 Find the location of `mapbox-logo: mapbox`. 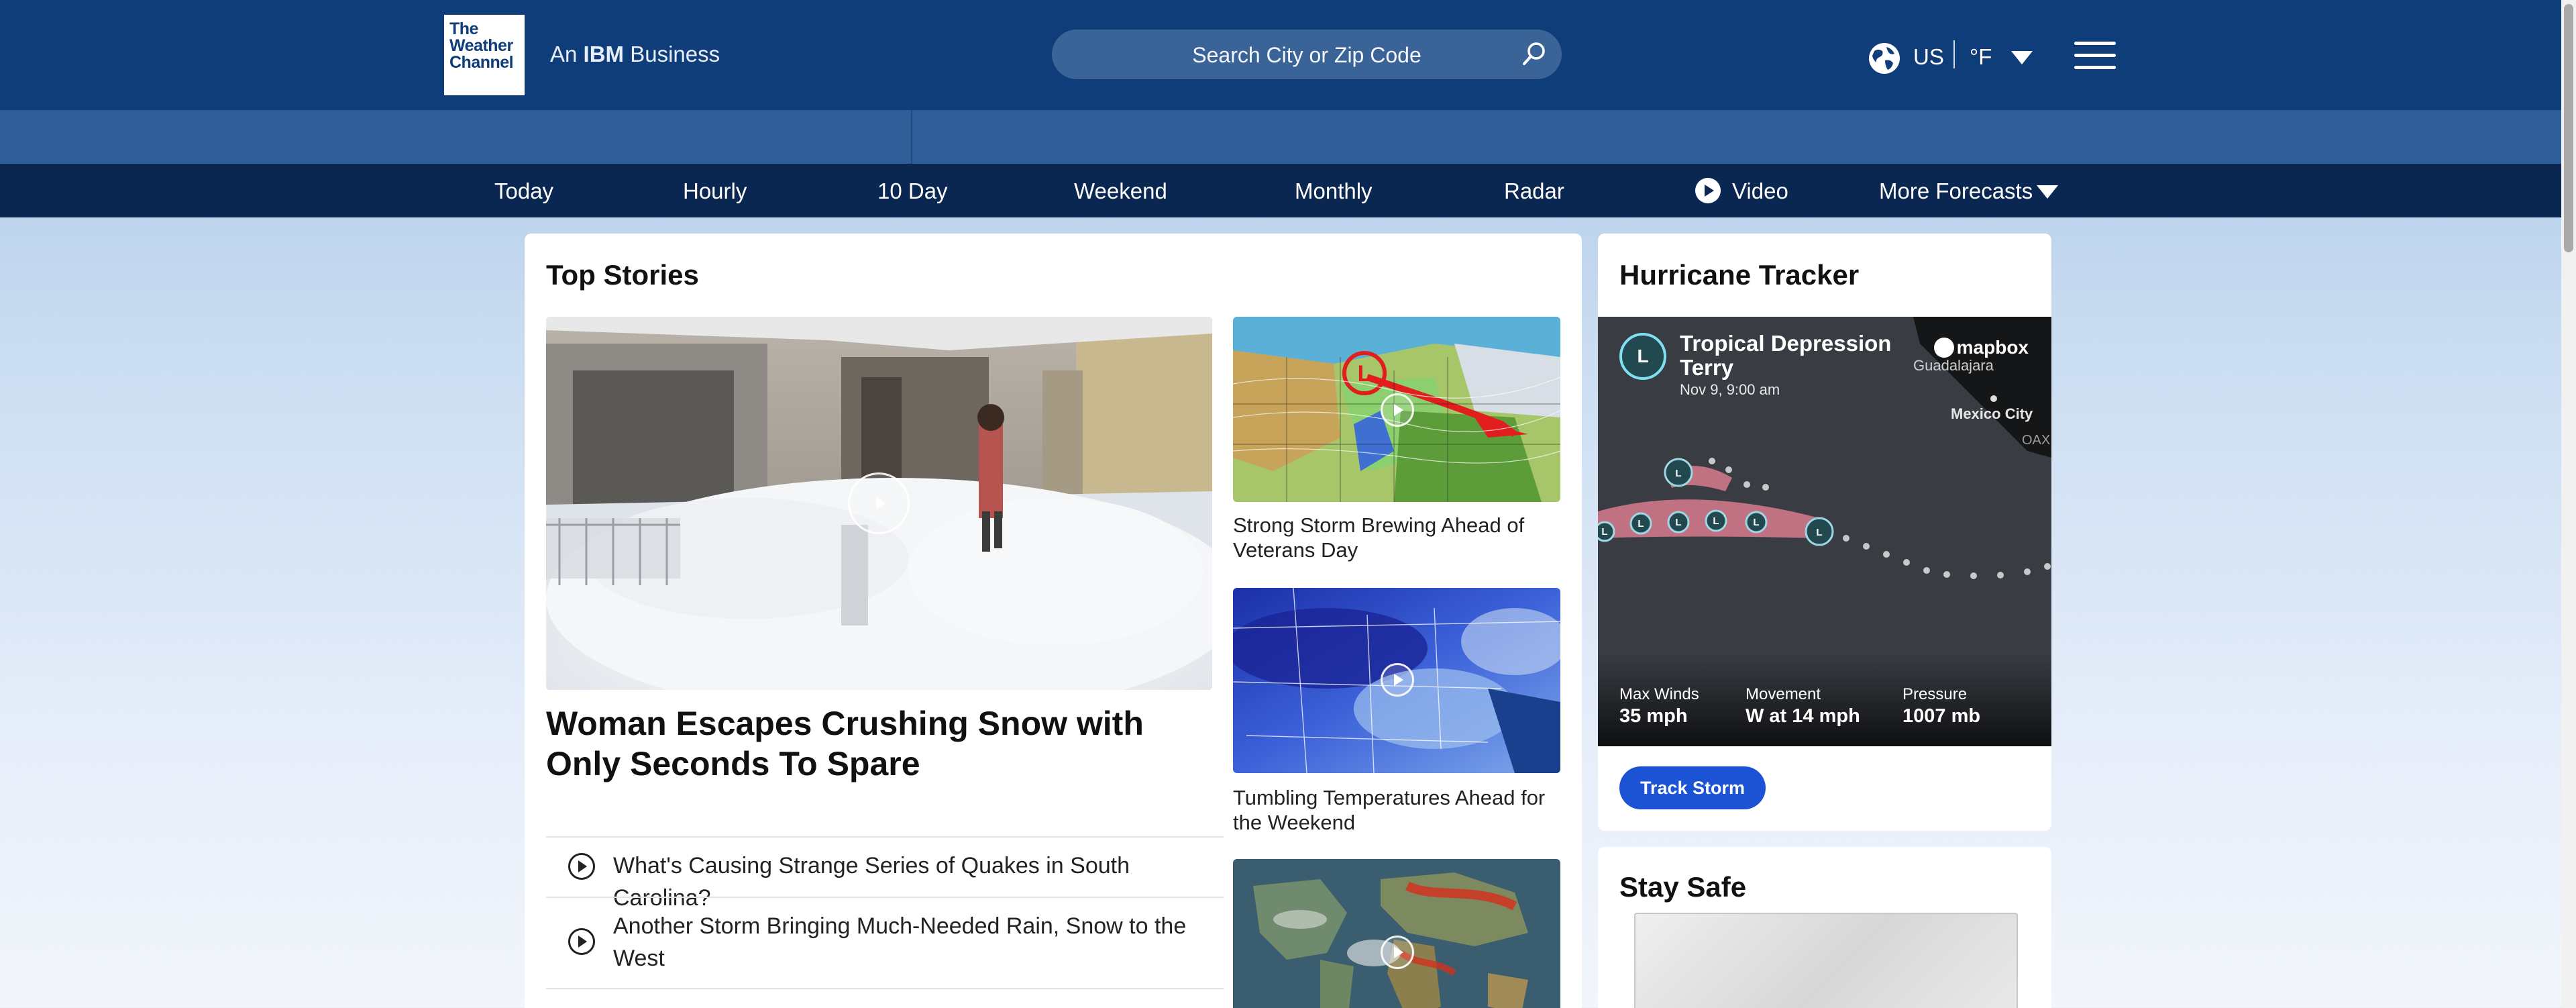

mapbox-logo: mapbox is located at coordinates (1981, 347).